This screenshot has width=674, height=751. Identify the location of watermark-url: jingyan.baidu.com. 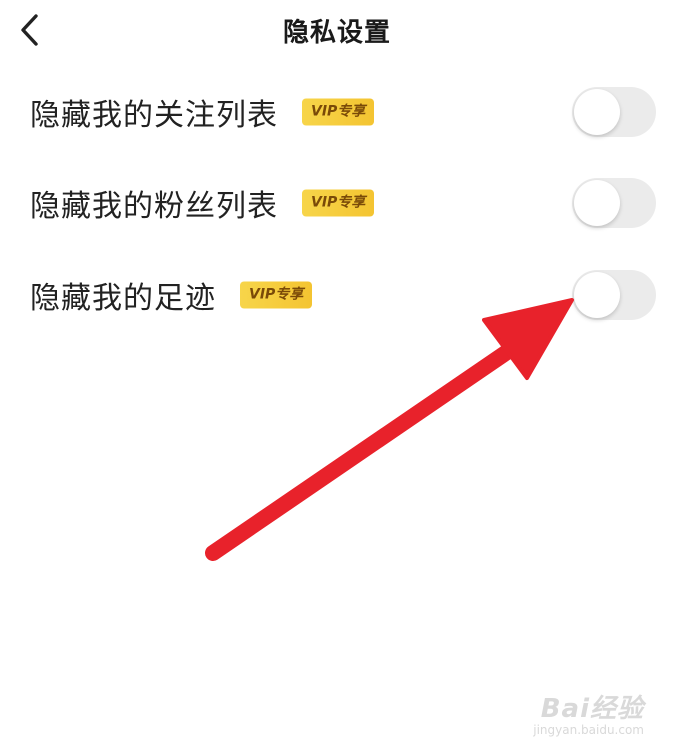
(588, 730).